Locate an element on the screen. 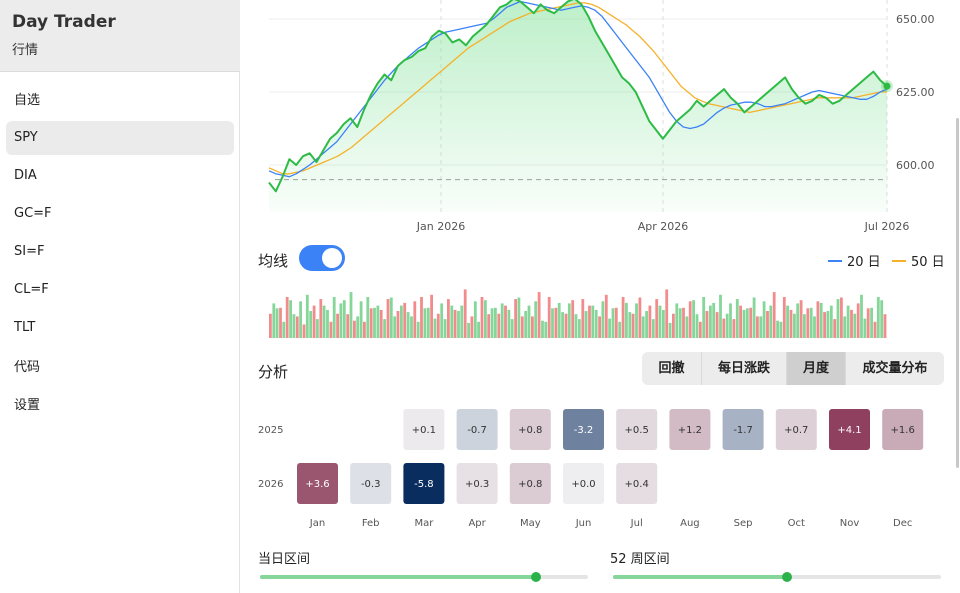  tab-drawdown: 回撤 is located at coordinates (672, 368).